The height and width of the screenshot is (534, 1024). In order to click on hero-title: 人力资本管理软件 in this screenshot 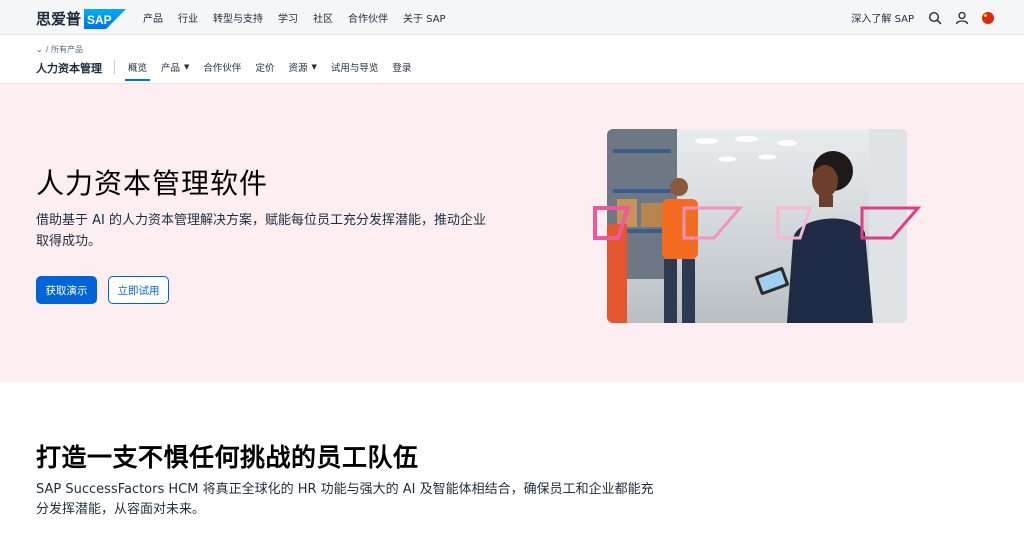, I will do `click(152, 183)`.